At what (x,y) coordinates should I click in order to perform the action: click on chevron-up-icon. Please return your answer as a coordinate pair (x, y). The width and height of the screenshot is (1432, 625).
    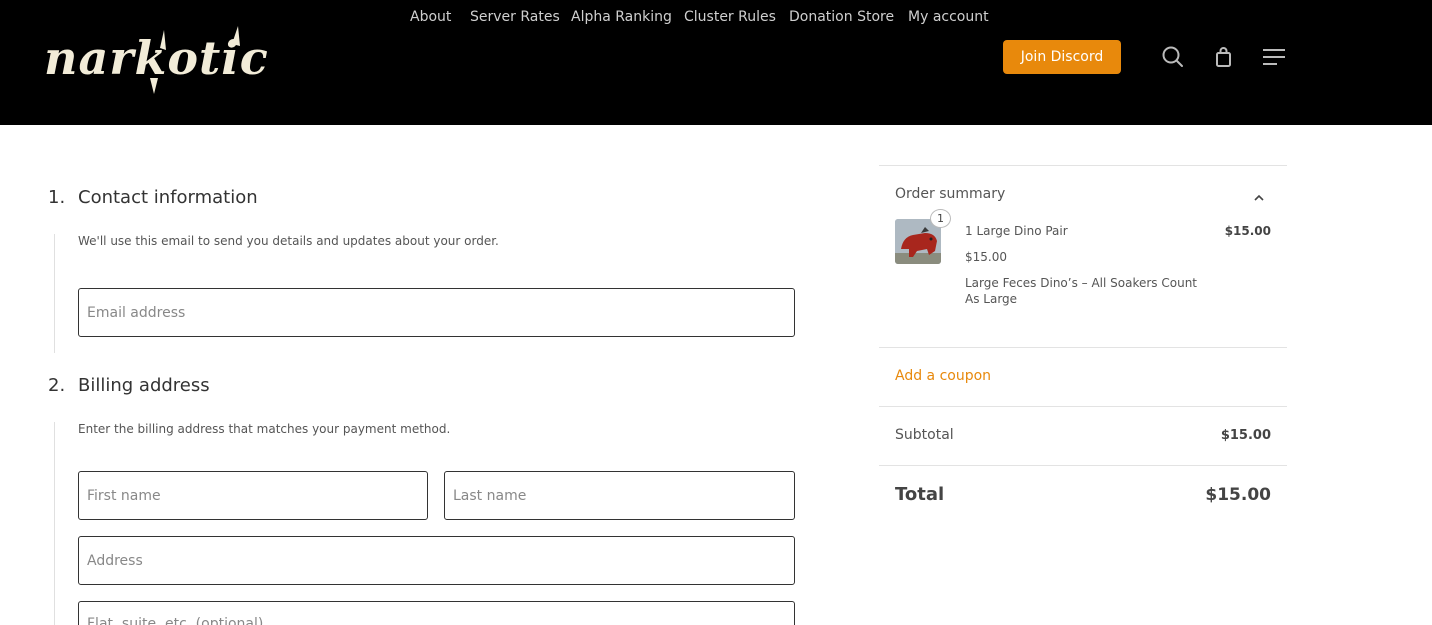
    Looking at the image, I should click on (1259, 197).